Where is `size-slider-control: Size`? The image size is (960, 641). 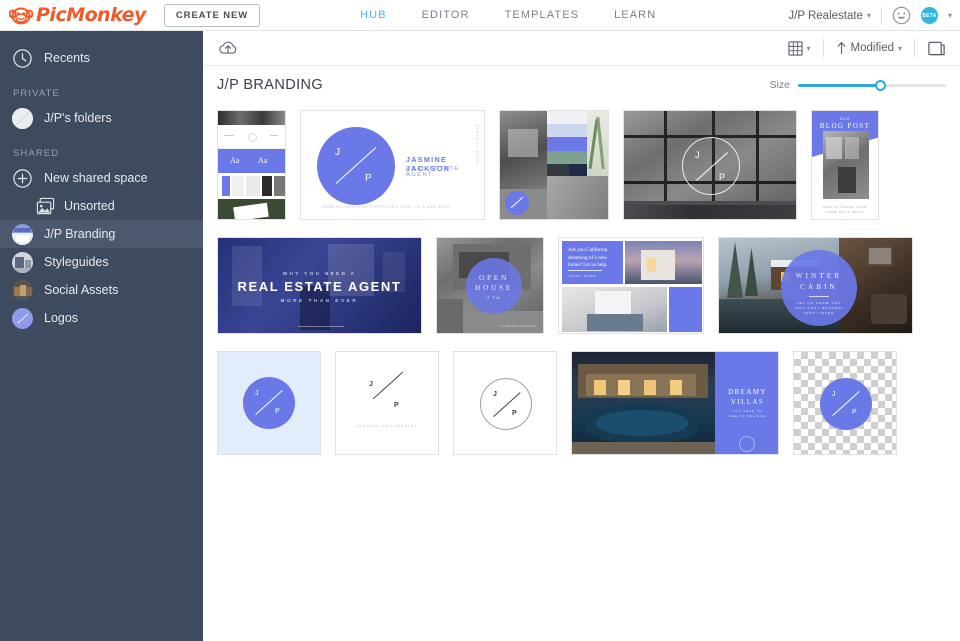 size-slider-control: Size is located at coordinates (858, 85).